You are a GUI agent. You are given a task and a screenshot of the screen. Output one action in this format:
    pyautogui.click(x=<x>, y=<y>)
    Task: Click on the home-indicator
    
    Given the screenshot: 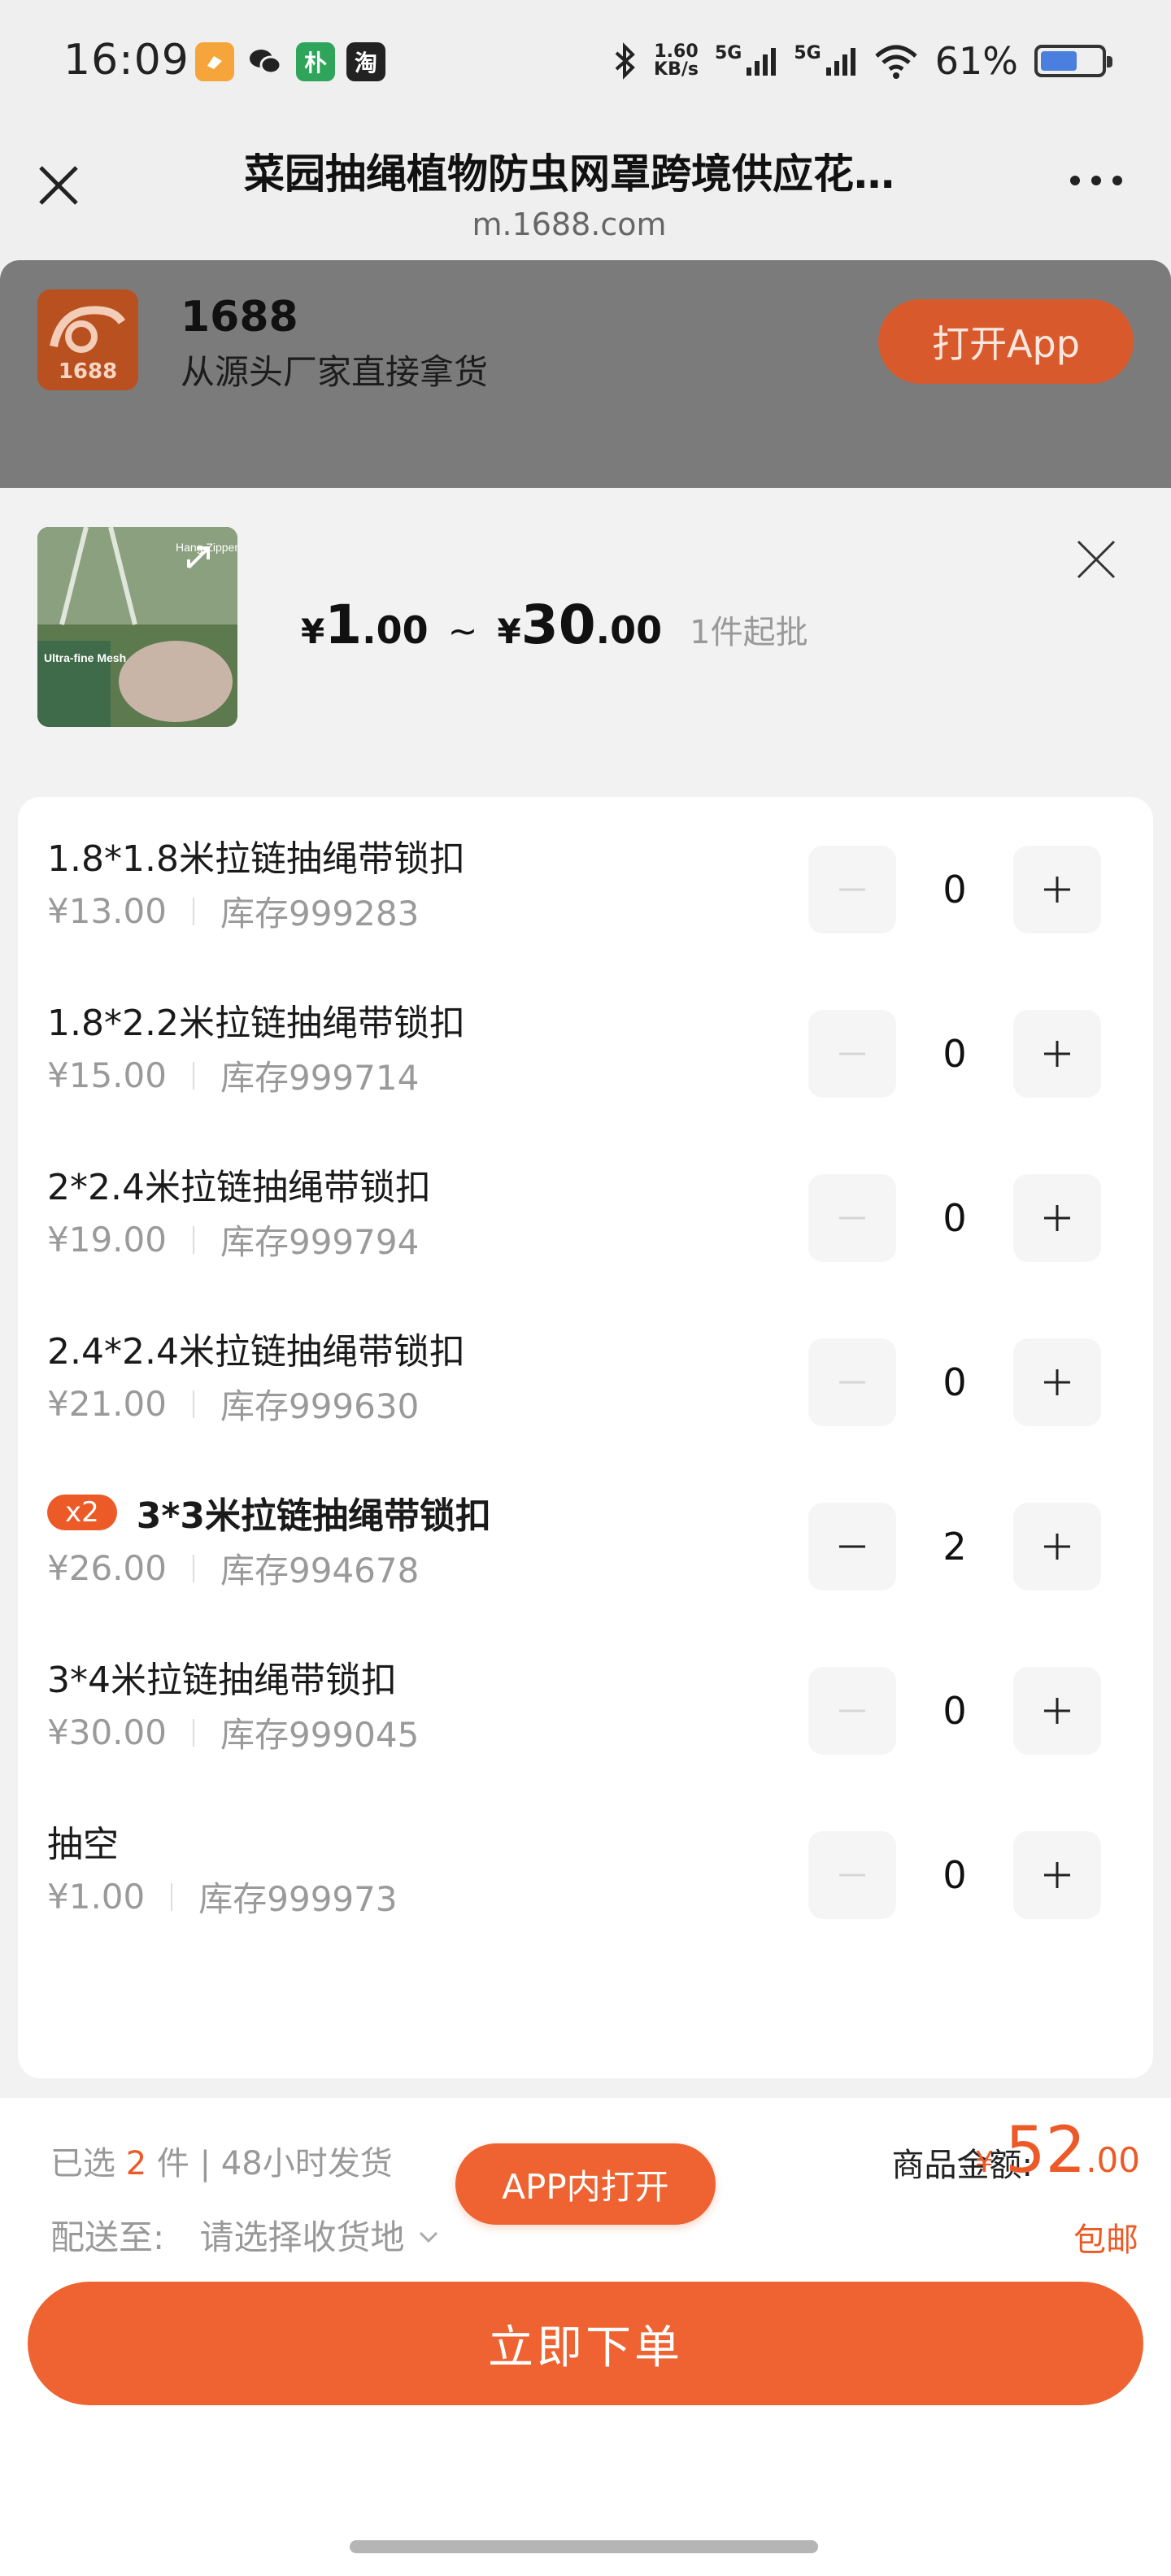 What is the action you would take?
    pyautogui.click(x=584, y=2547)
    